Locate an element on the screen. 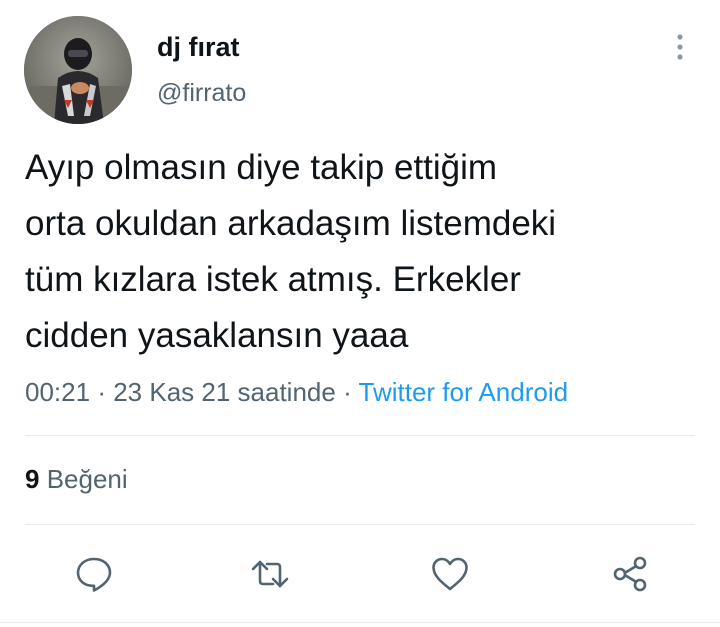 The height and width of the screenshot is (627, 720). heart-icon is located at coordinates (450, 574).